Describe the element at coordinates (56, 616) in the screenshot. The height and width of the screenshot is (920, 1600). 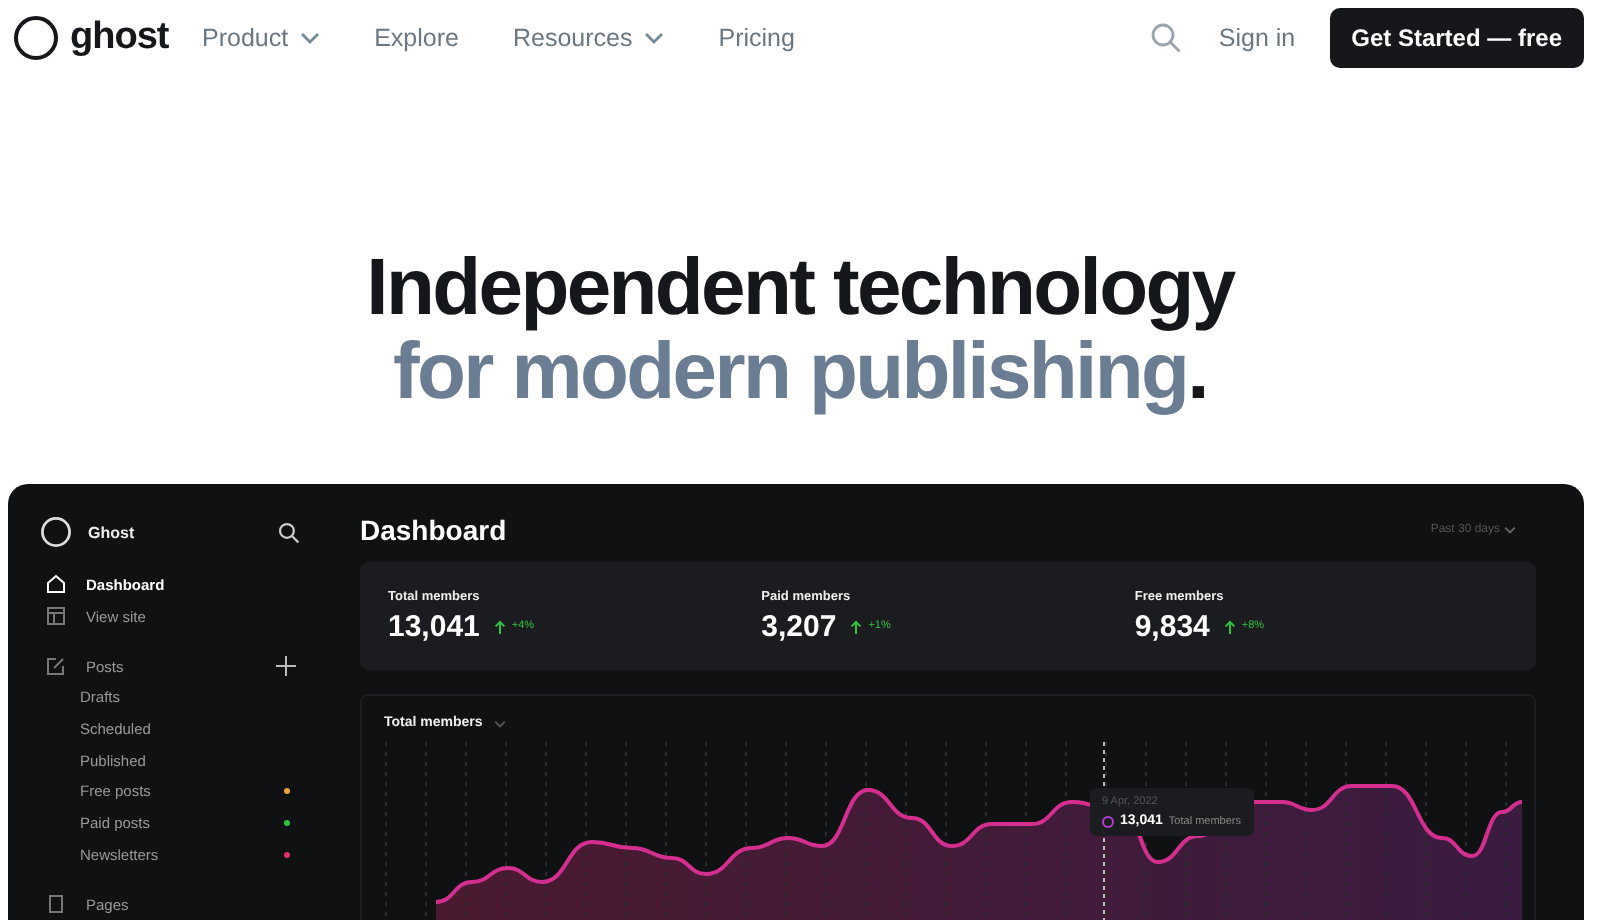
I see `layout-icon` at that location.